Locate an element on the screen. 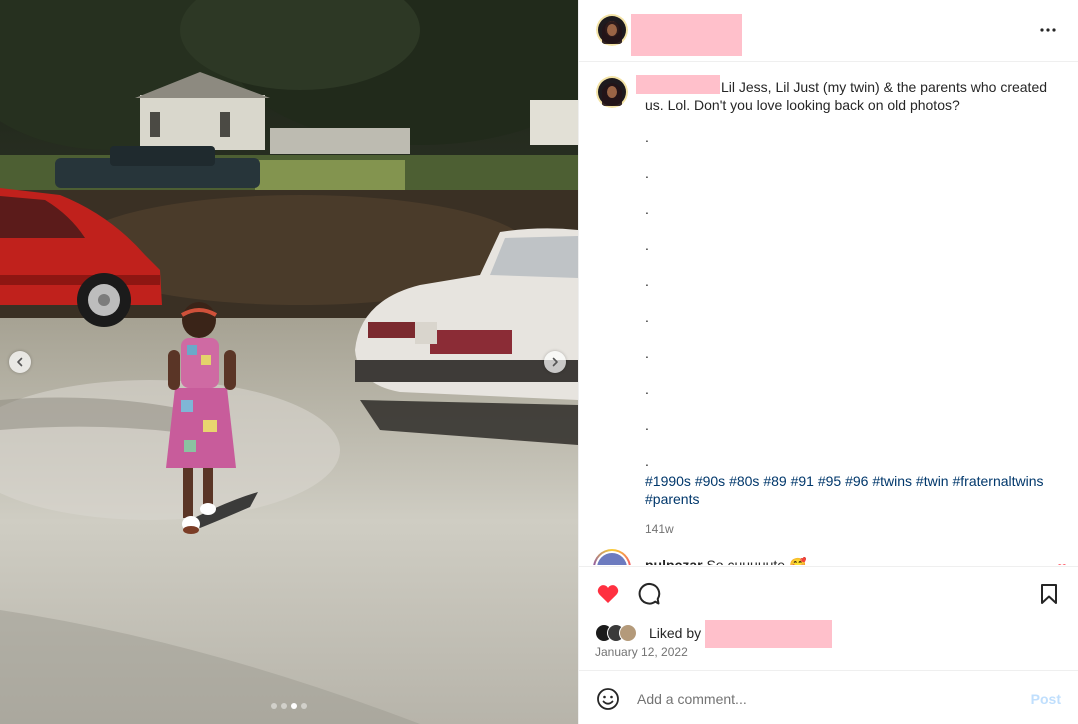 This screenshot has width=1078, height=724. hashtag-link: #96 is located at coordinates (856, 481).